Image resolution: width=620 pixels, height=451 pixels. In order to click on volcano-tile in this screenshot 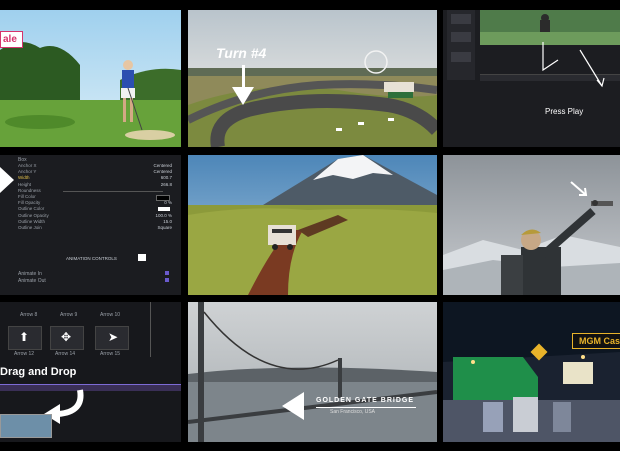, I will do `click(312, 225)`.